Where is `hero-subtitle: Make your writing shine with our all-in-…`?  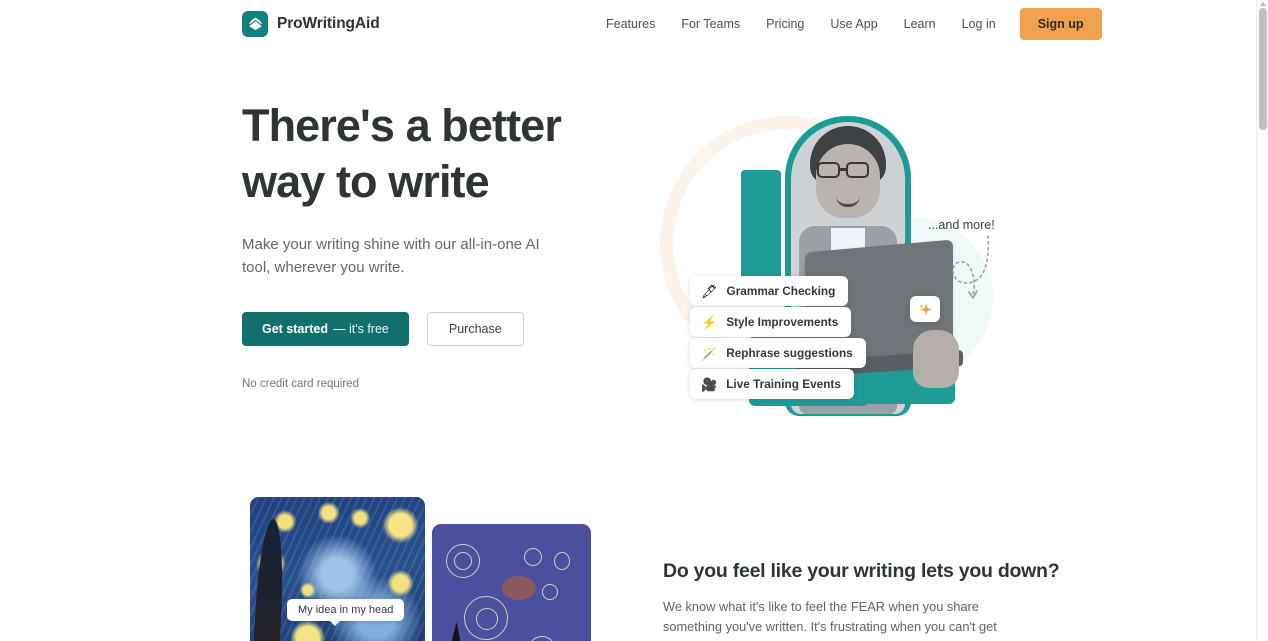
hero-subtitle: Make your writing shine with our all-in-… is located at coordinates (391, 256).